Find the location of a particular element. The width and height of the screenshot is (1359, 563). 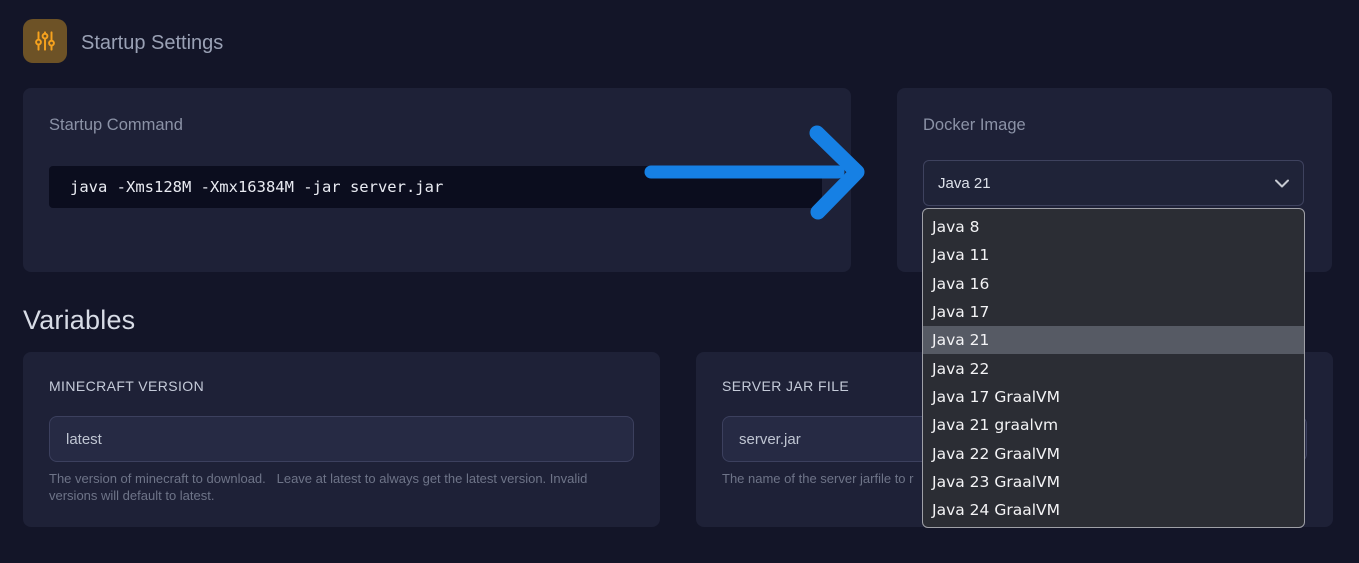

dropdown-option: Java 21 is located at coordinates (1113, 340).